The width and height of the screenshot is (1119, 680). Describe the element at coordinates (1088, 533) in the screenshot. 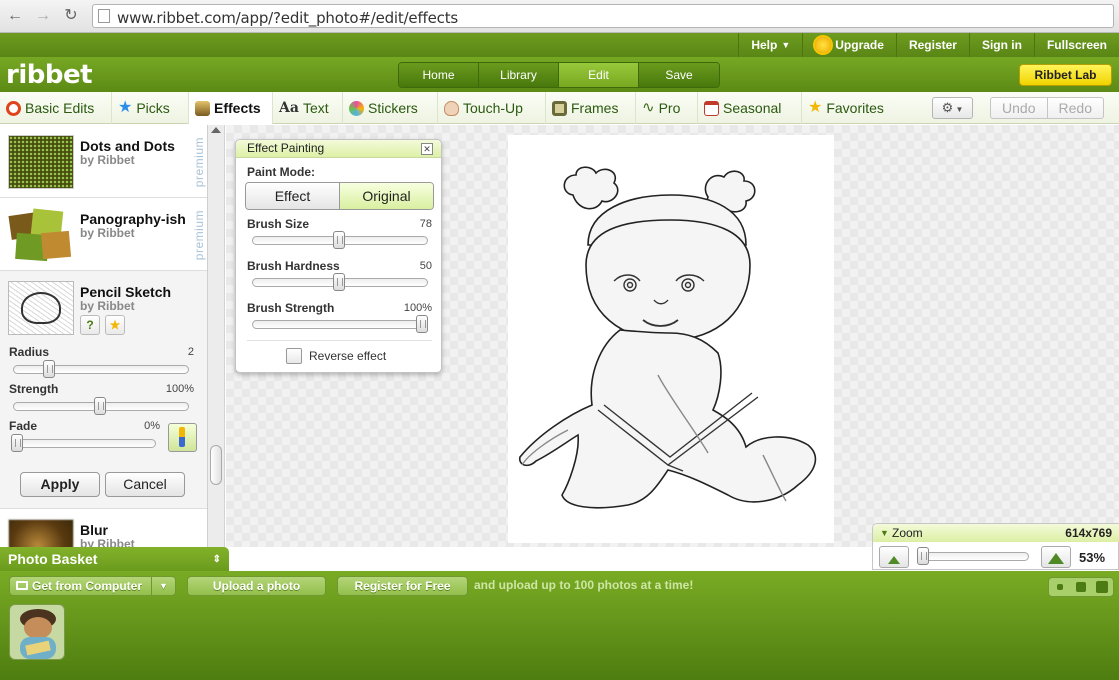

I see `image-dimensions: 614x769` at that location.